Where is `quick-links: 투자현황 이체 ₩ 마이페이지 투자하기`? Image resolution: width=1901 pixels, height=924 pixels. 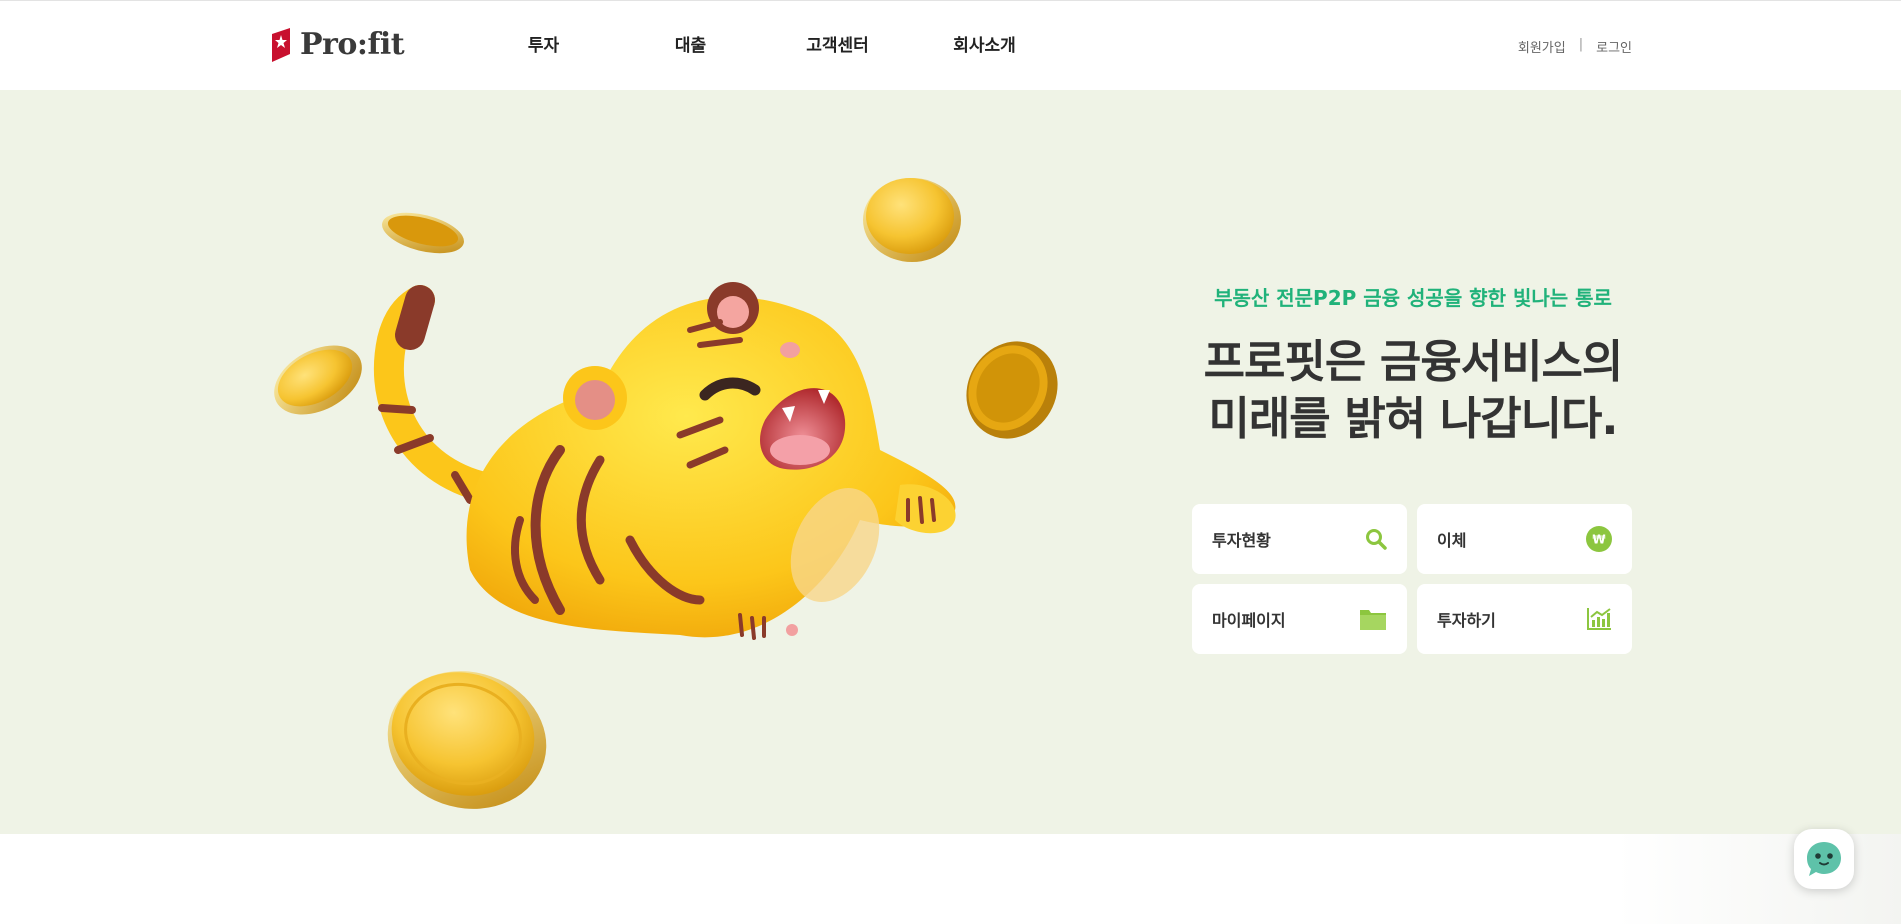
quick-links: 투자현황 이체 ₩ 마이페이지 투자하기 is located at coordinates (1412, 579).